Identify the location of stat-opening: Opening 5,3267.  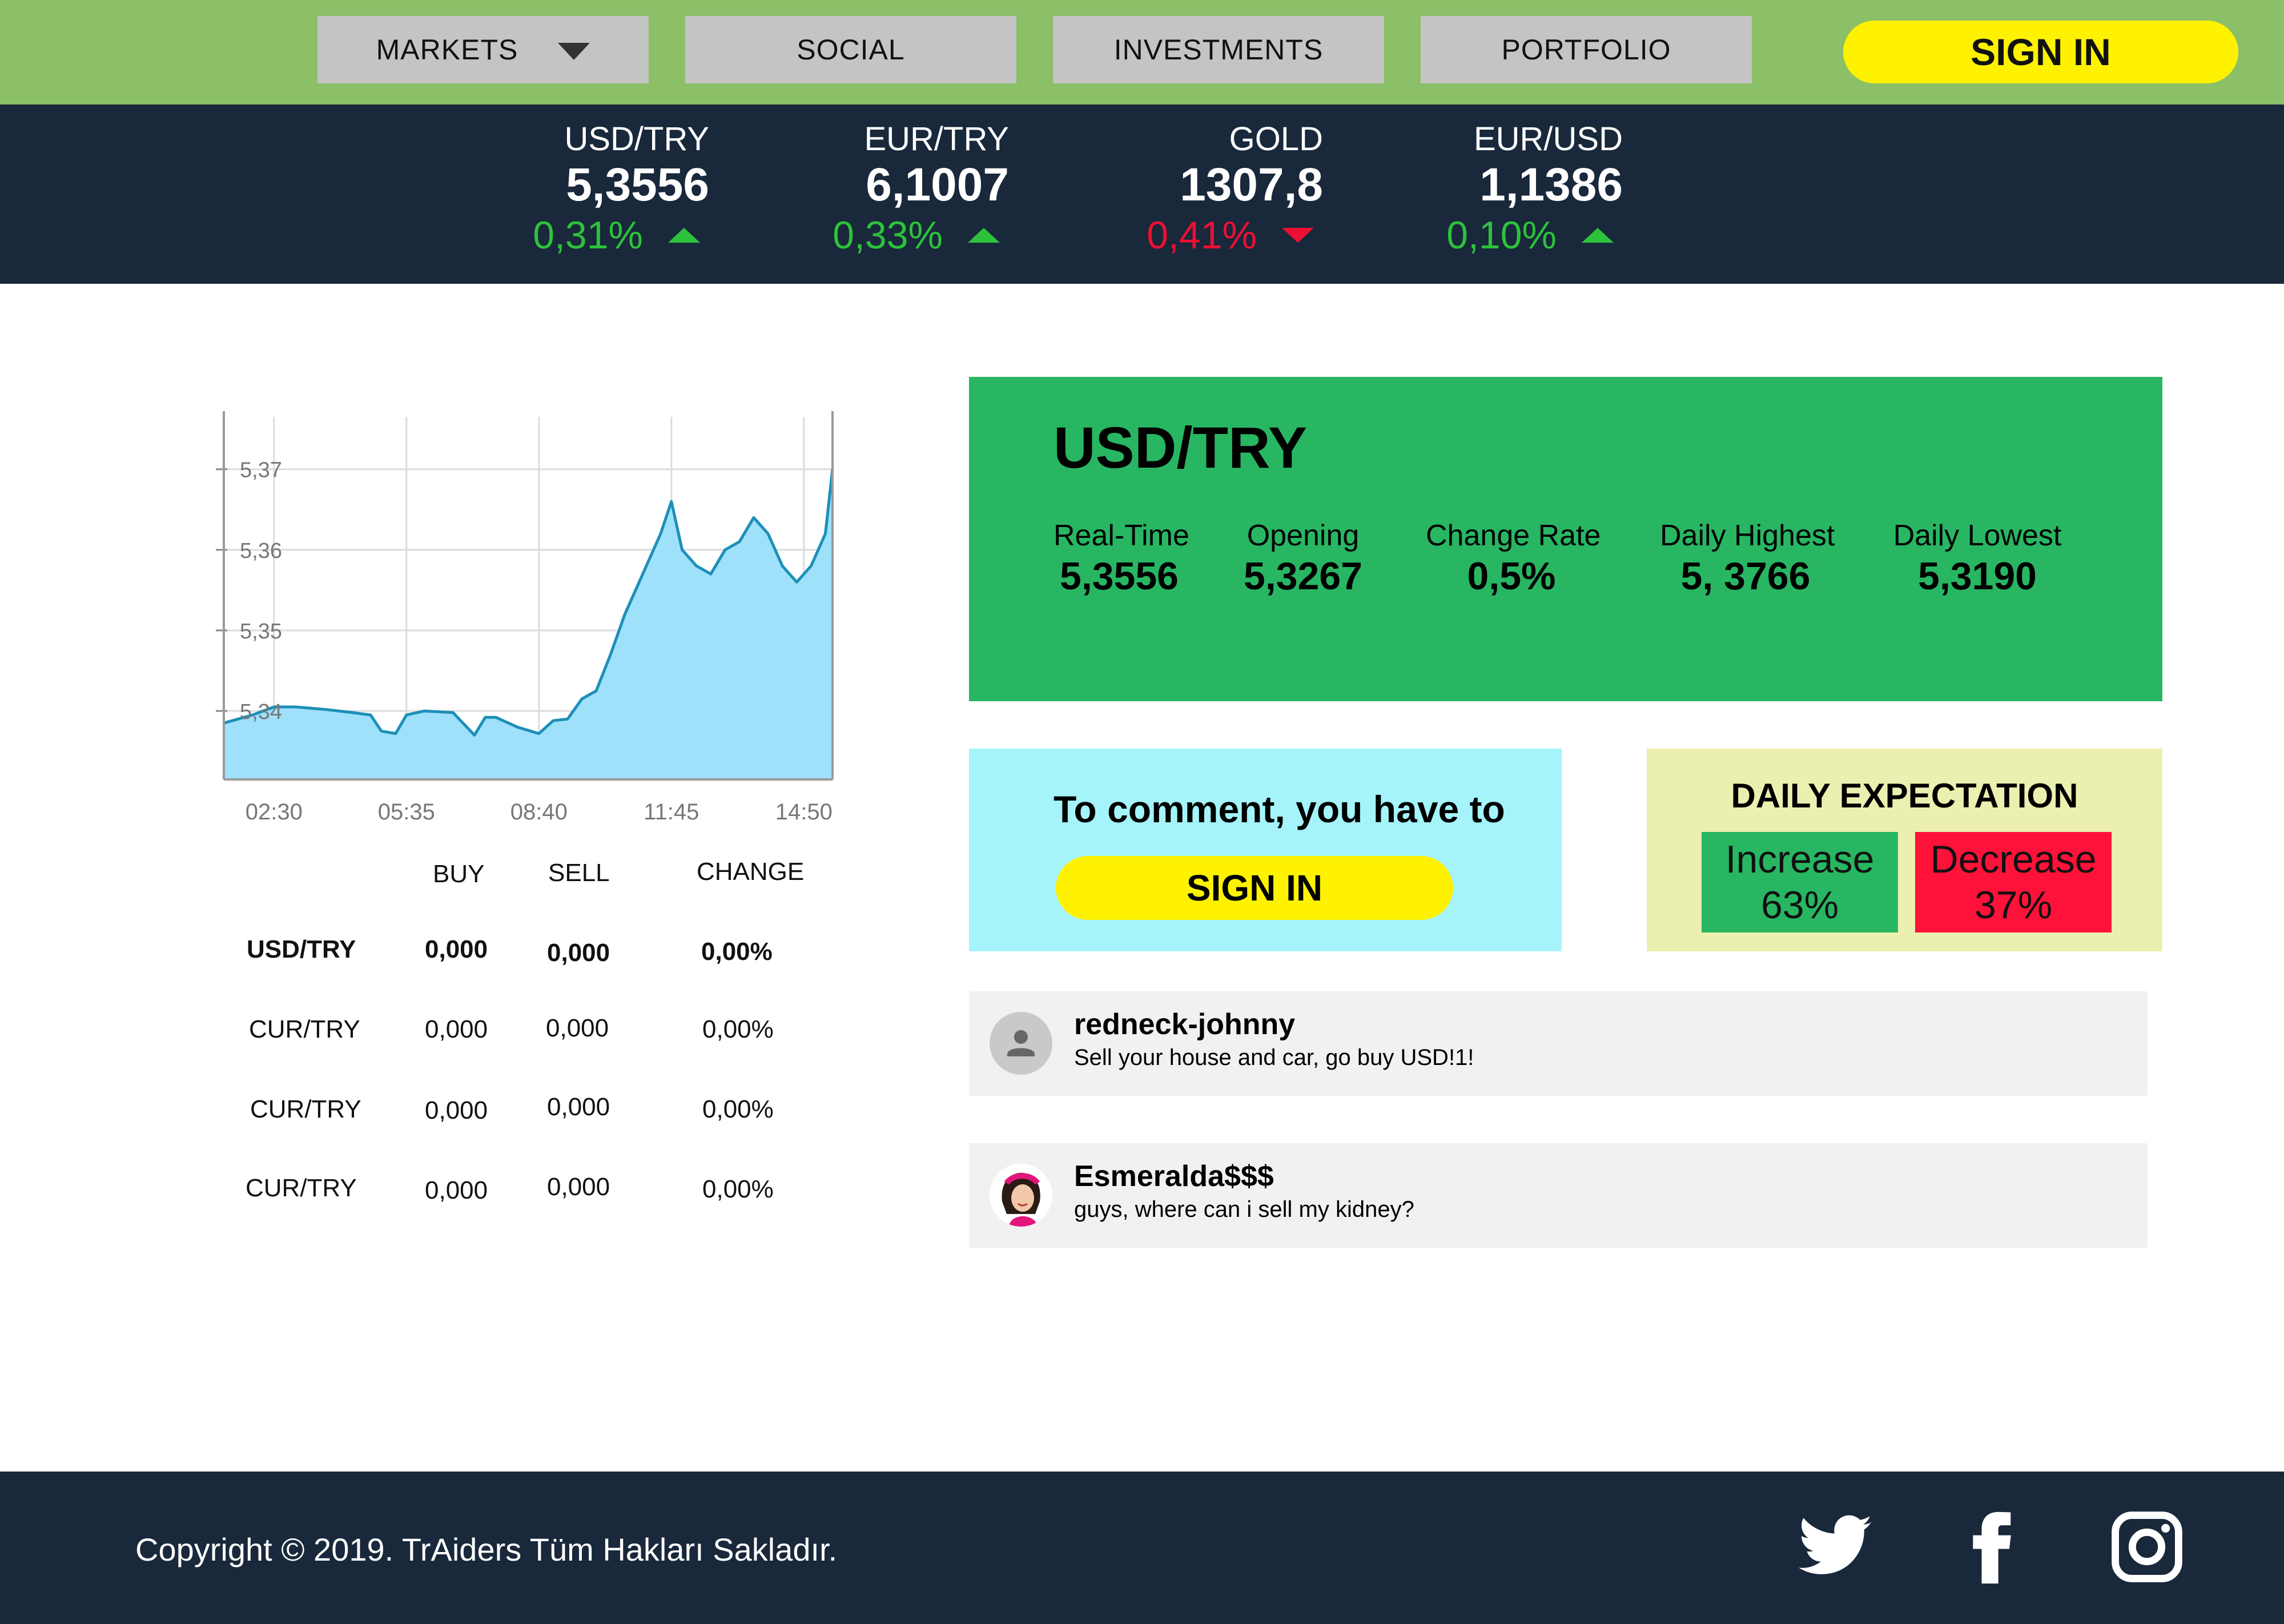
(1303, 558).